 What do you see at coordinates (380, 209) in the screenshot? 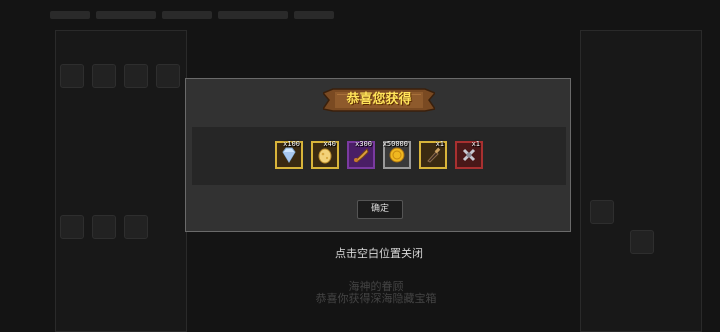
I see `confirm-button: 确定` at bounding box center [380, 209].